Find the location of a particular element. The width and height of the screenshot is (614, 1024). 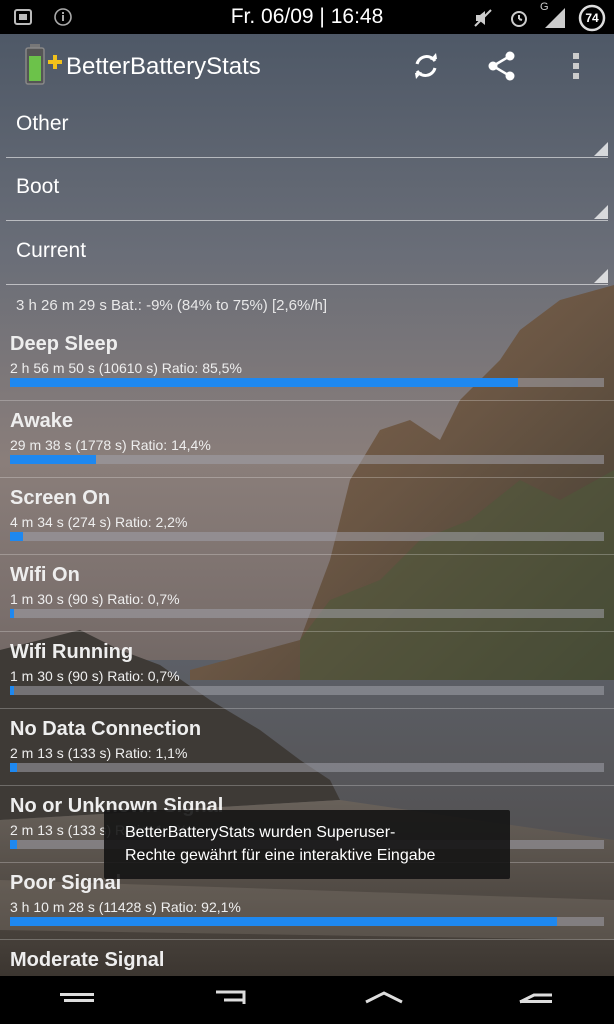

stat-name: No Data Connection is located at coordinates (106, 729).